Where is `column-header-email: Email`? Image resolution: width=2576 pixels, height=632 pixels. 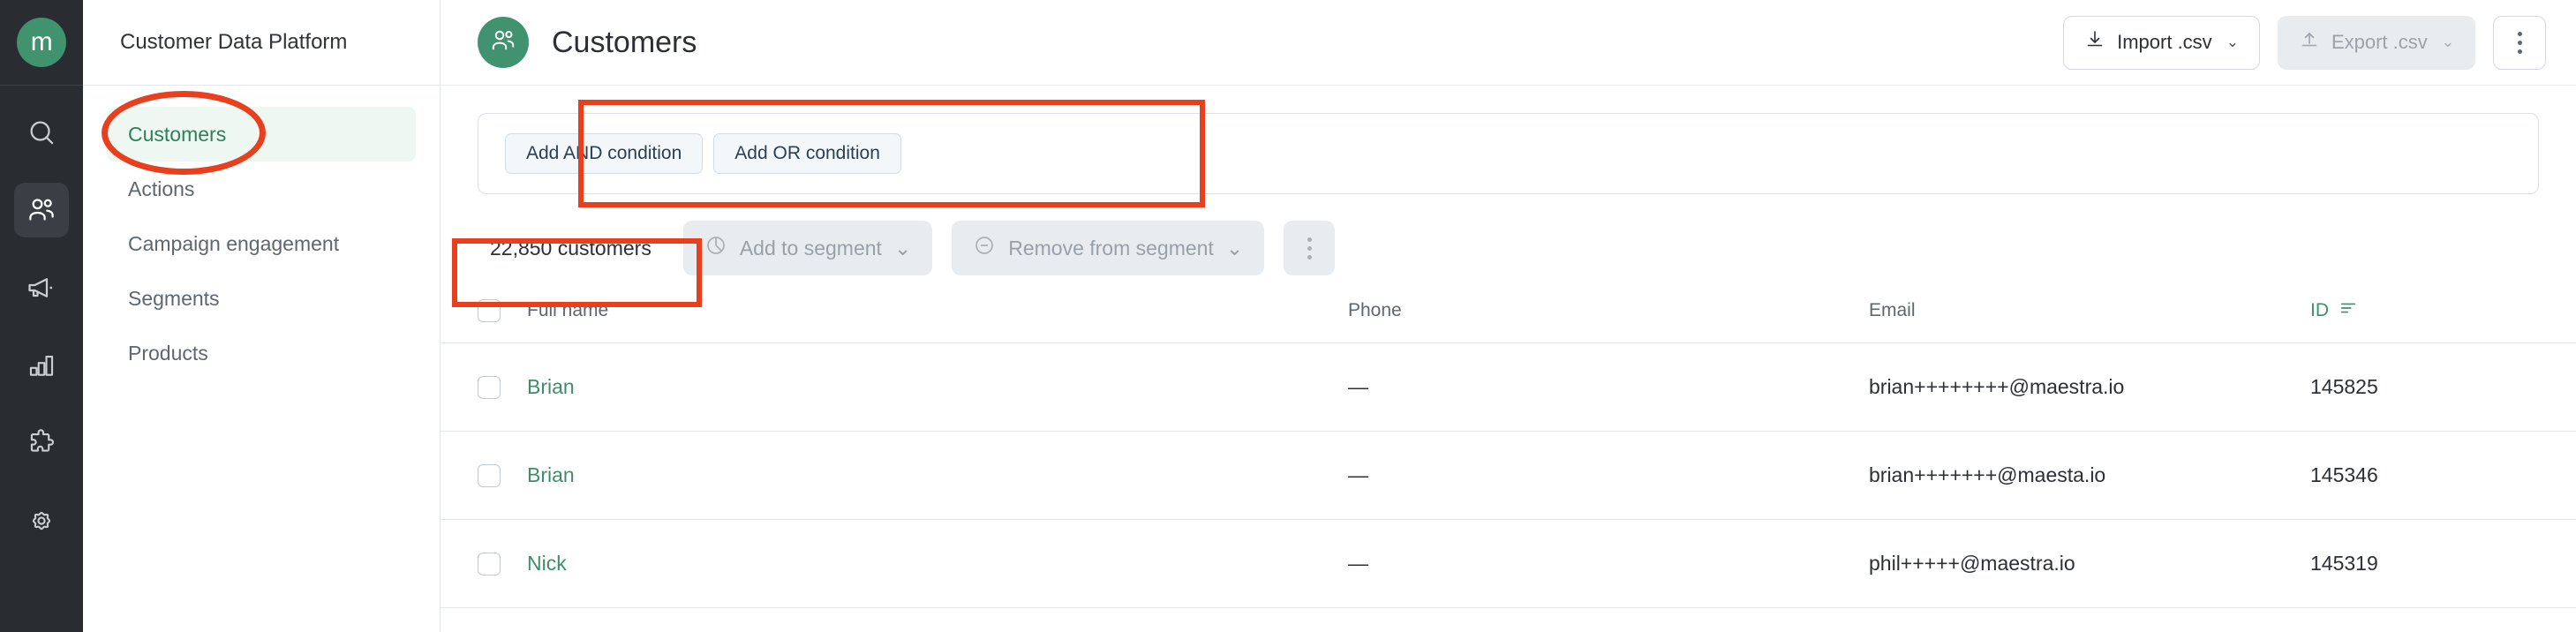
column-header-email: Email is located at coordinates (2089, 320).